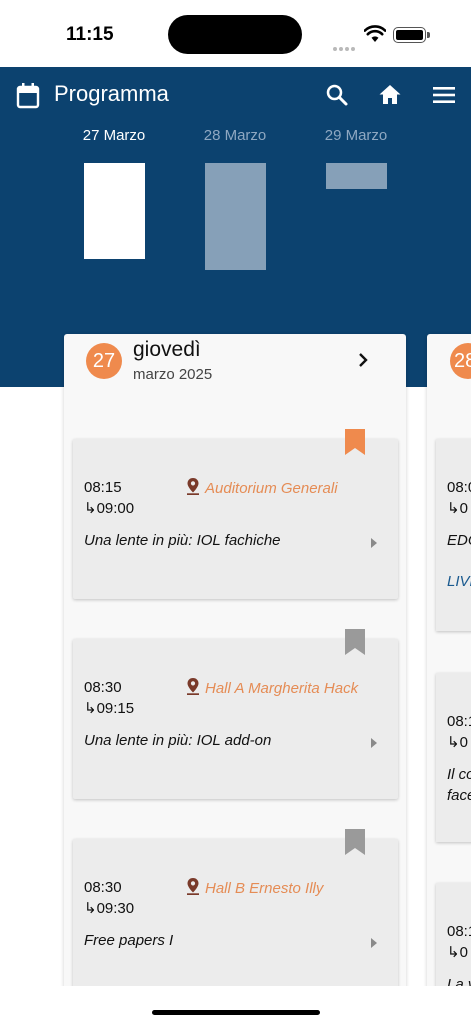 This screenshot has width=471, height=1024. What do you see at coordinates (28, 96) in the screenshot?
I see `calendar-icon` at bounding box center [28, 96].